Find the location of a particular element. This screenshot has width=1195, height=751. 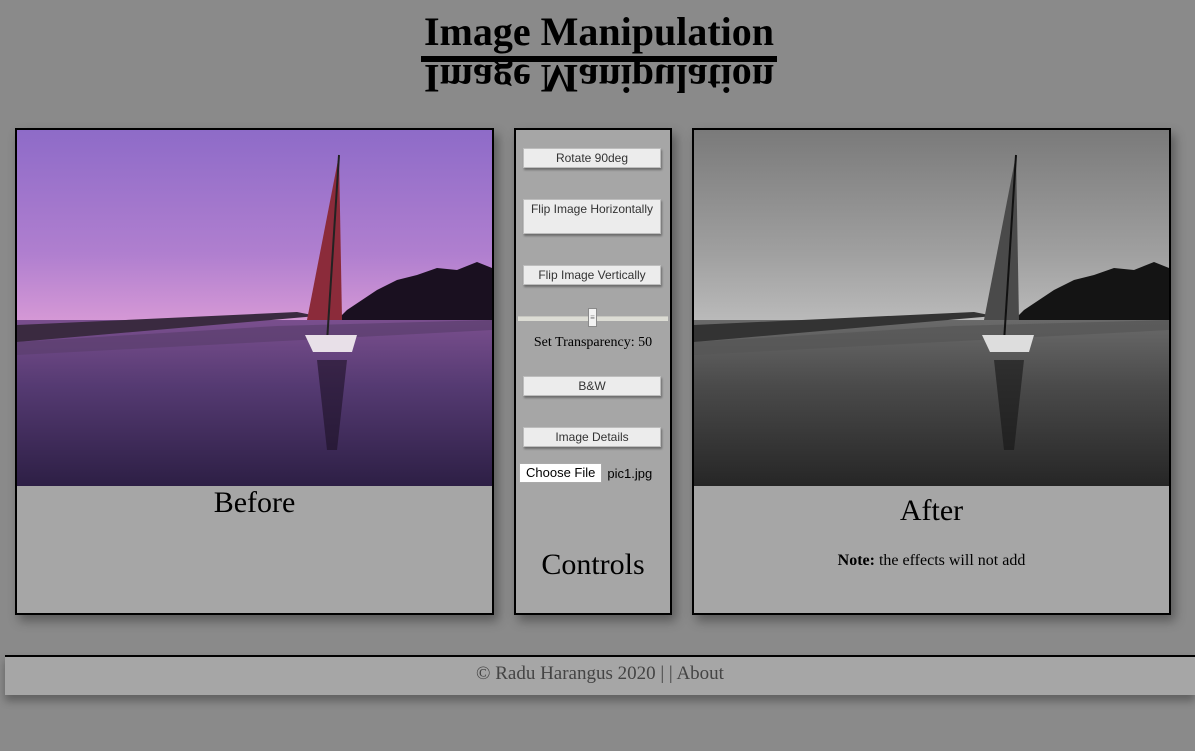

black-white-button: B&W is located at coordinates (592, 386).